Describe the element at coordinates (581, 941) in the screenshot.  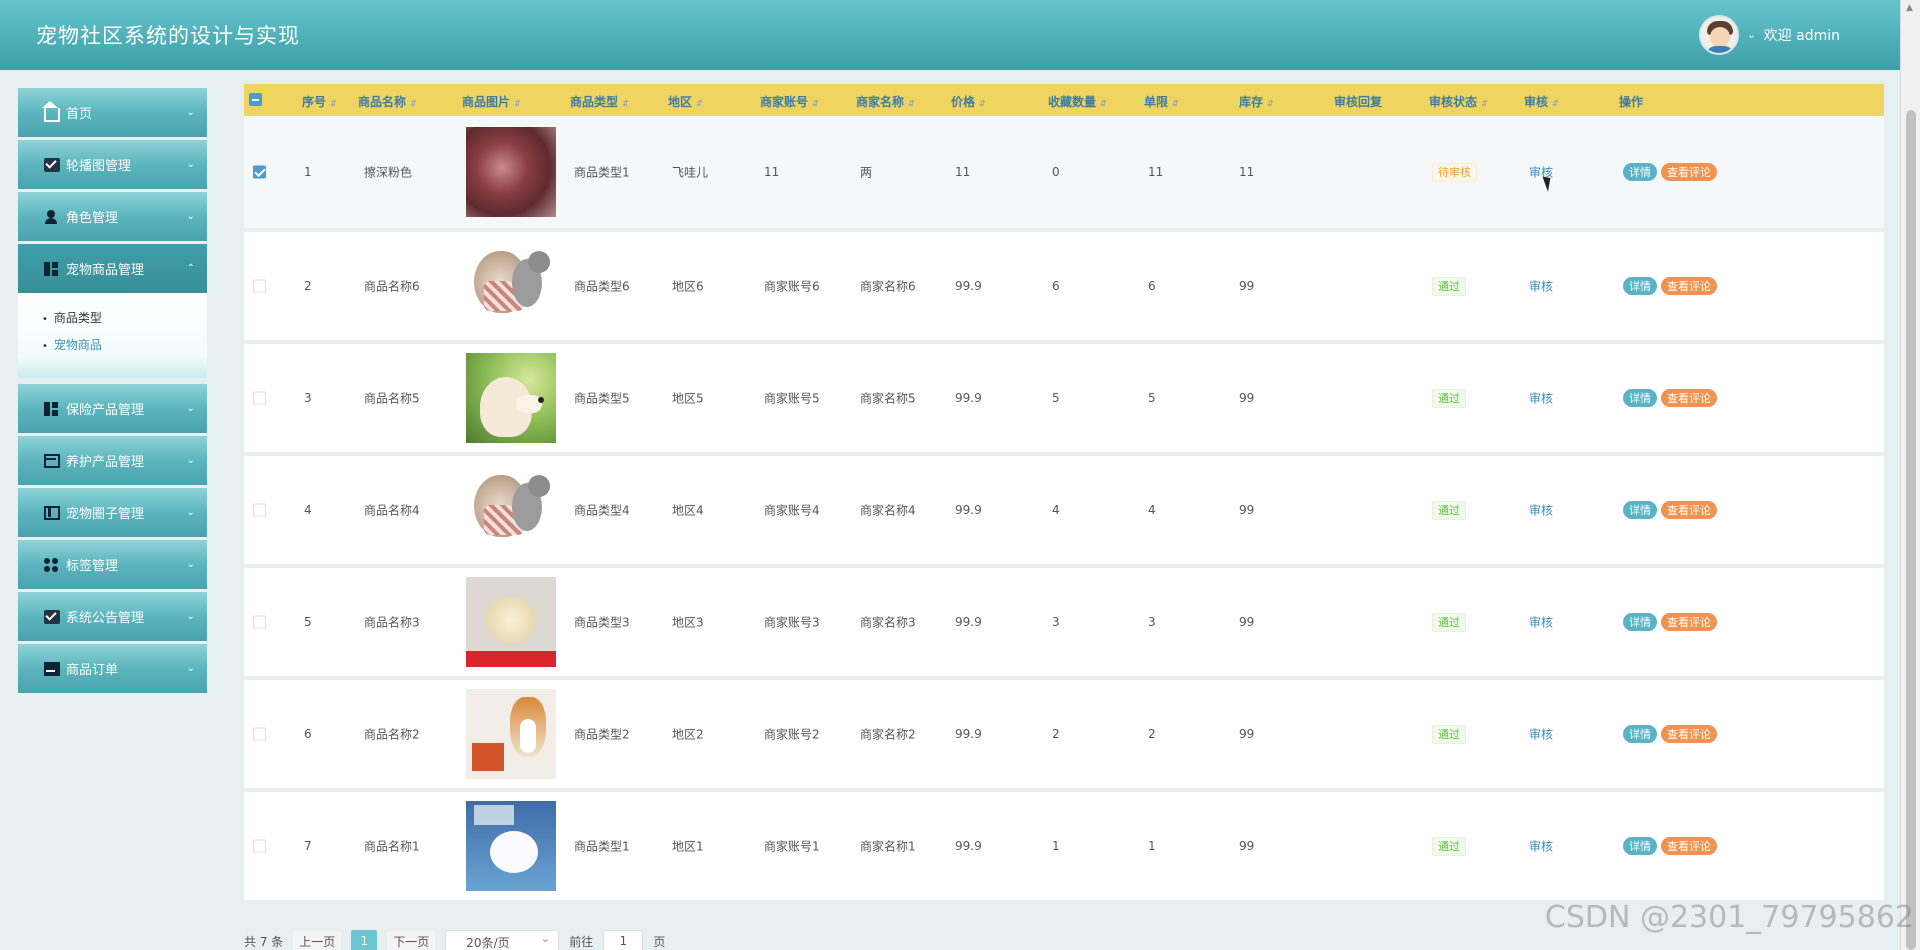
I see `goto-label: 前往` at that location.